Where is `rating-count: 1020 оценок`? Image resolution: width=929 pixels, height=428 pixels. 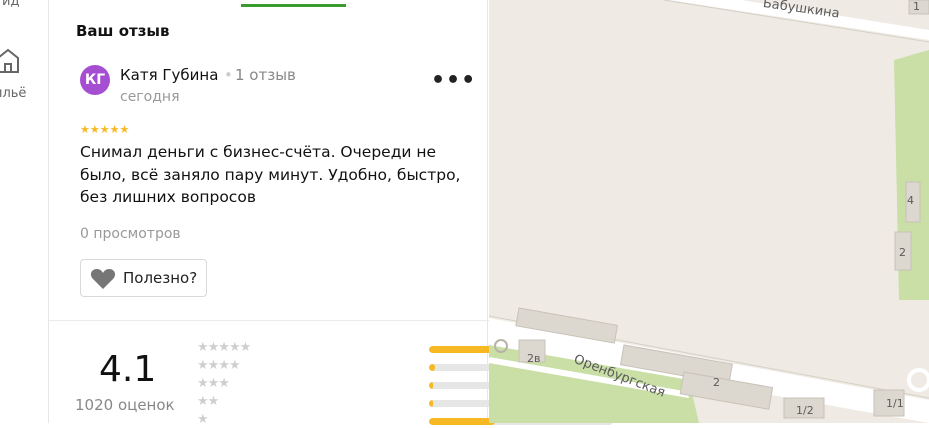 rating-count: 1020 оценок is located at coordinates (125, 405).